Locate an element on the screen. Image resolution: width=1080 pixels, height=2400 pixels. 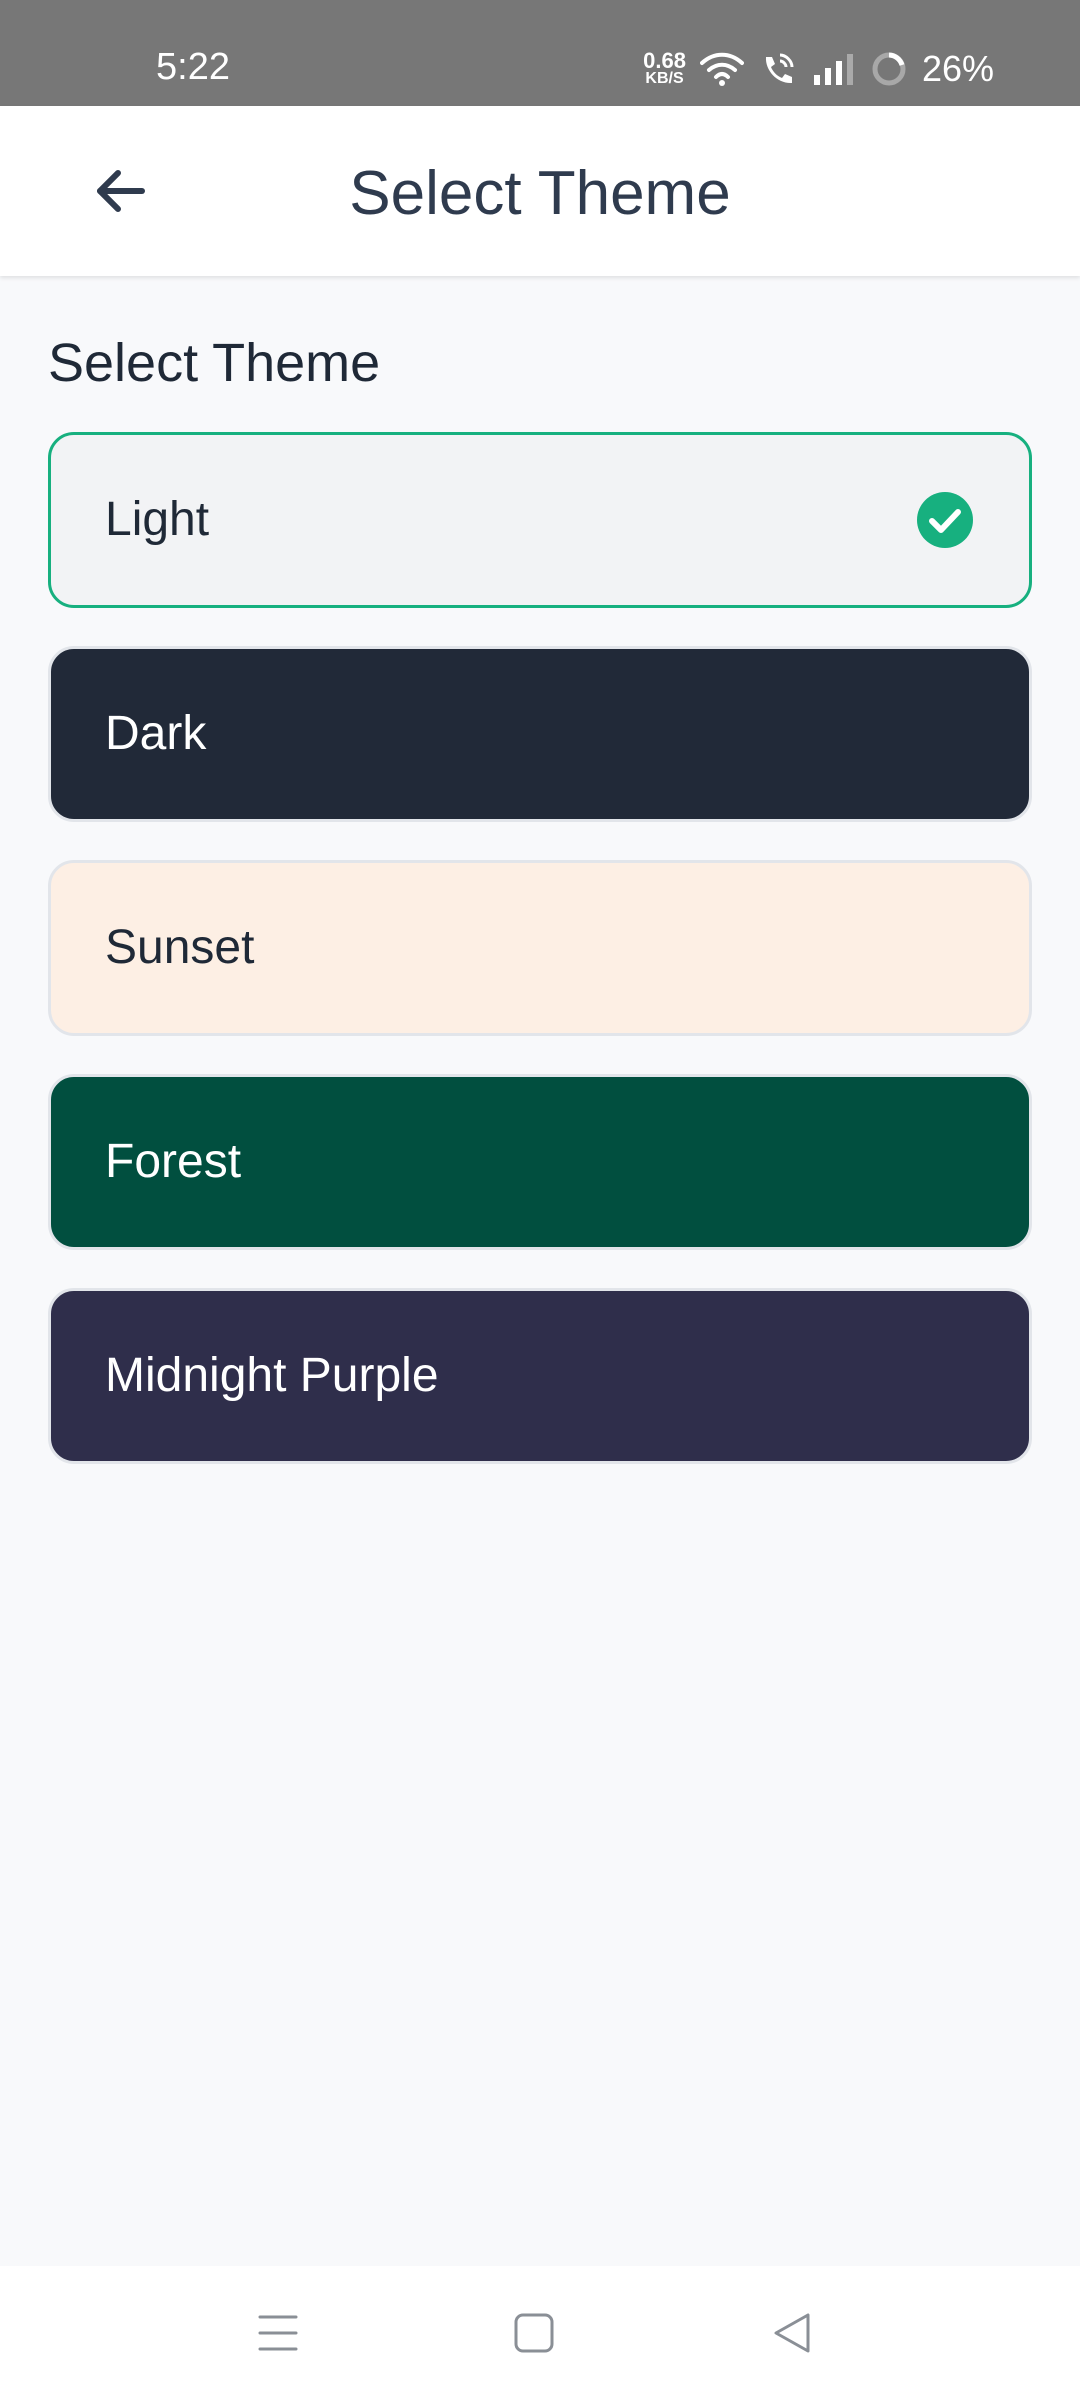
theme-option-forest: Forest is located at coordinates (540, 1162).